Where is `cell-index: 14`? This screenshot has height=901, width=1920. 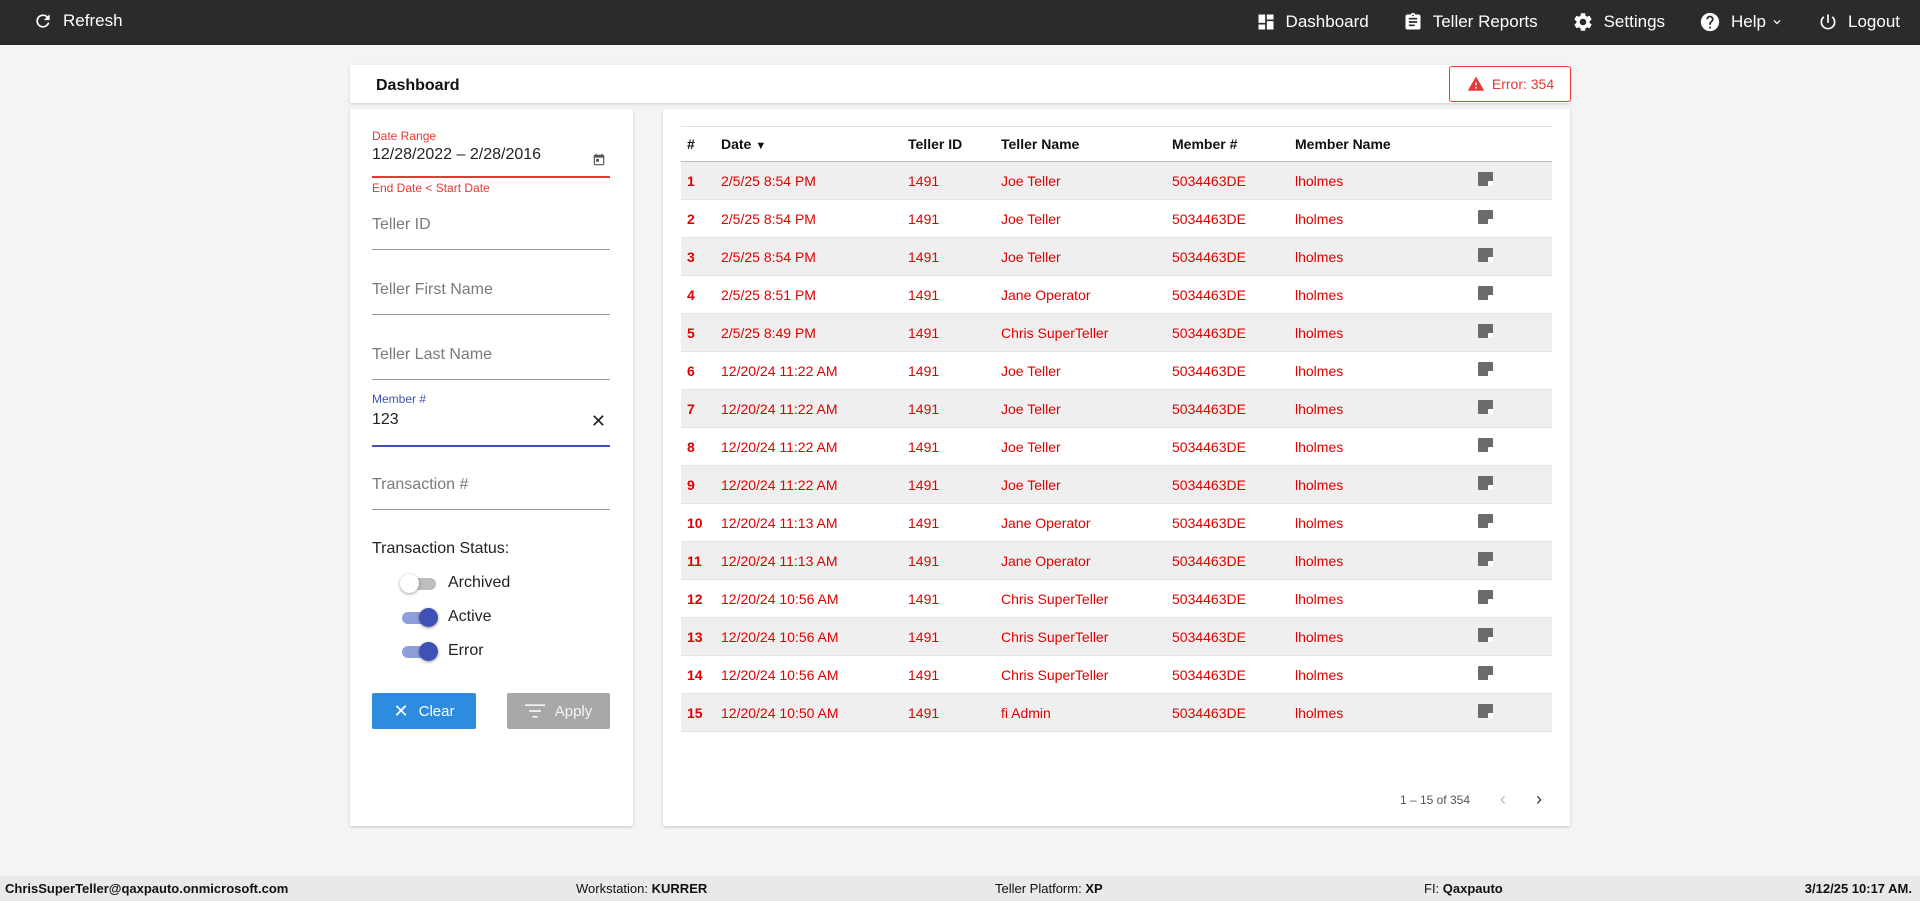
cell-index: 14 is located at coordinates (695, 674).